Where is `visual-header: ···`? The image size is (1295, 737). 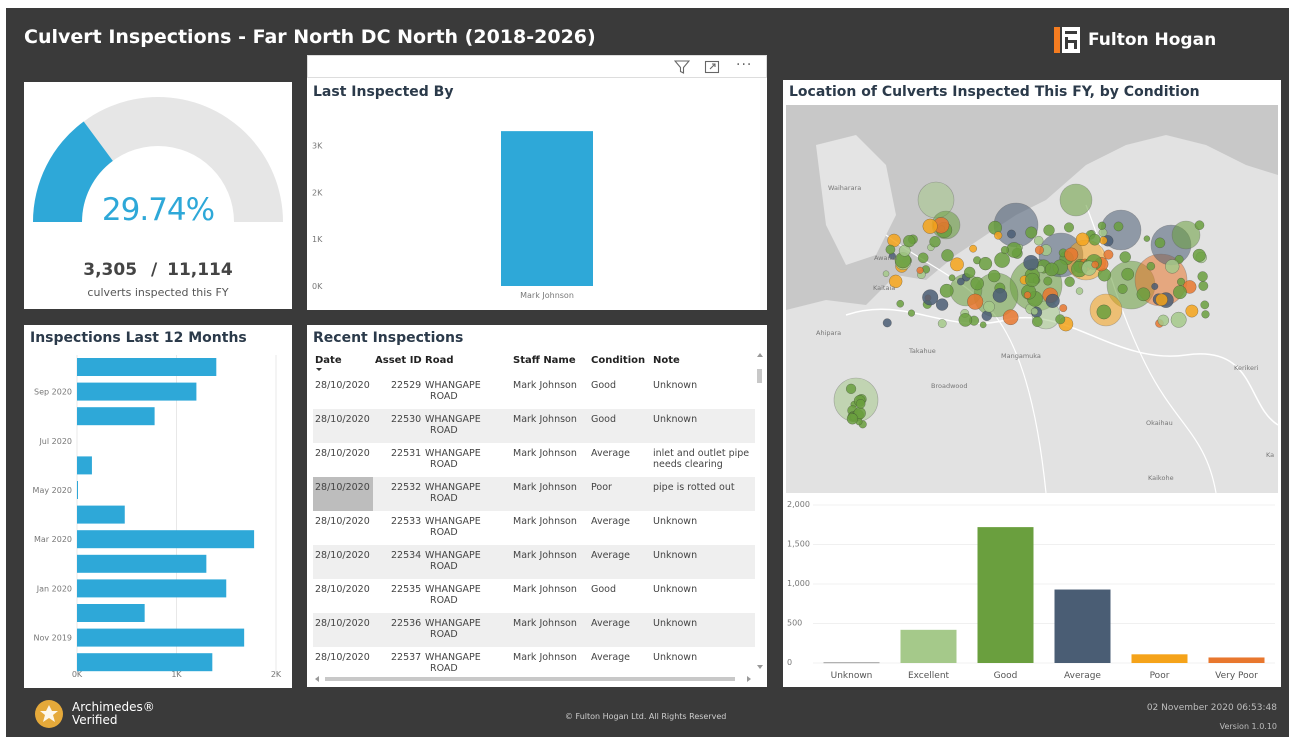
visual-header: ··· is located at coordinates (537, 66).